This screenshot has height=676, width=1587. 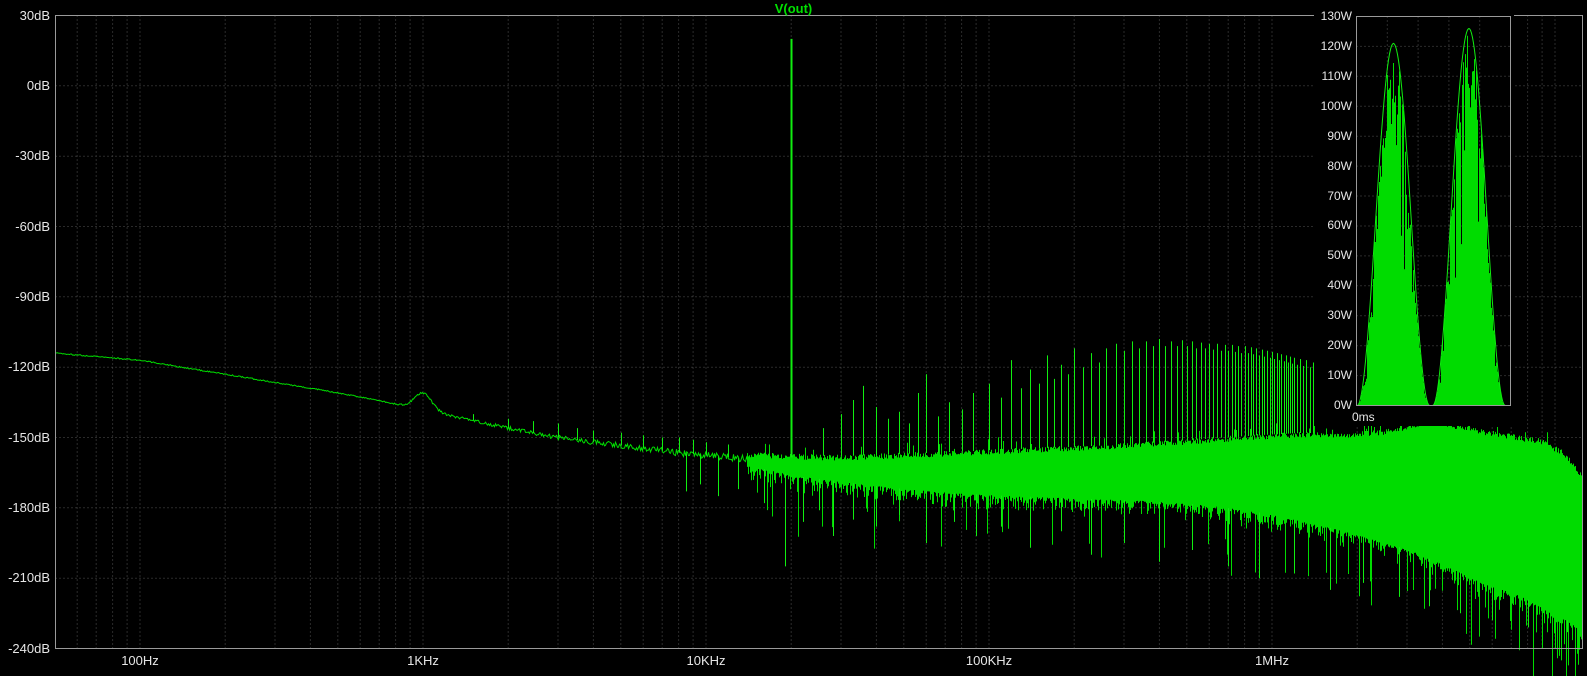 What do you see at coordinates (32, 156) in the screenshot?
I see `y-tick-label: -30dB` at bounding box center [32, 156].